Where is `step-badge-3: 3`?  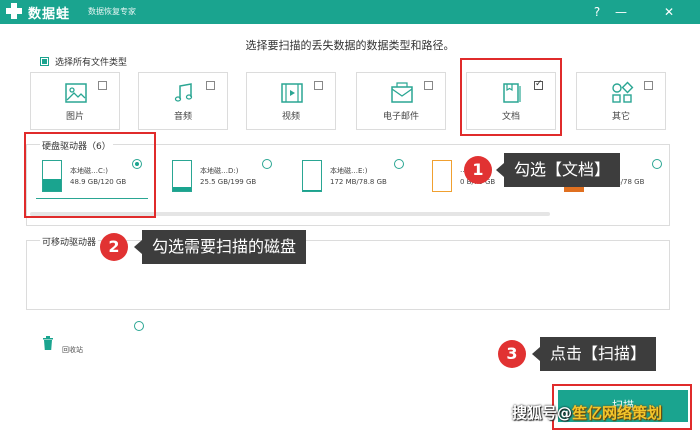 step-badge-3: 3 is located at coordinates (512, 354).